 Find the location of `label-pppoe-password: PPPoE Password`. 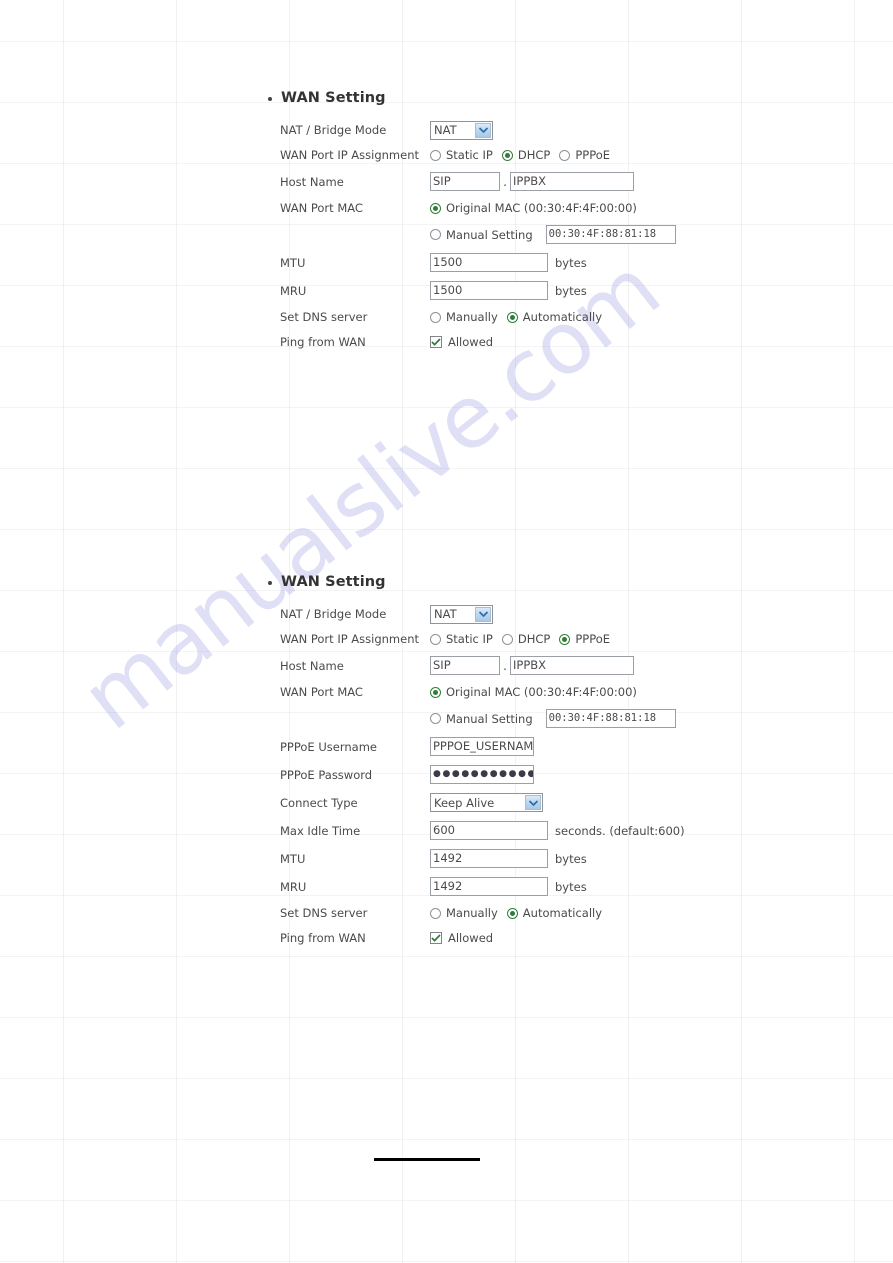

label-pppoe-password: PPPoE Password is located at coordinates (326, 774).